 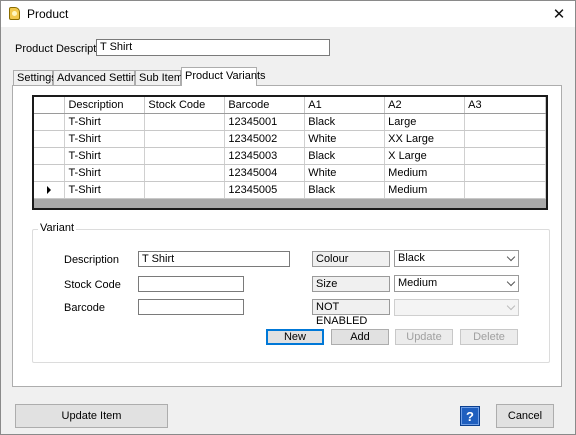 What do you see at coordinates (265, 122) in the screenshot?
I see `cell-barcode: 12345001` at bounding box center [265, 122].